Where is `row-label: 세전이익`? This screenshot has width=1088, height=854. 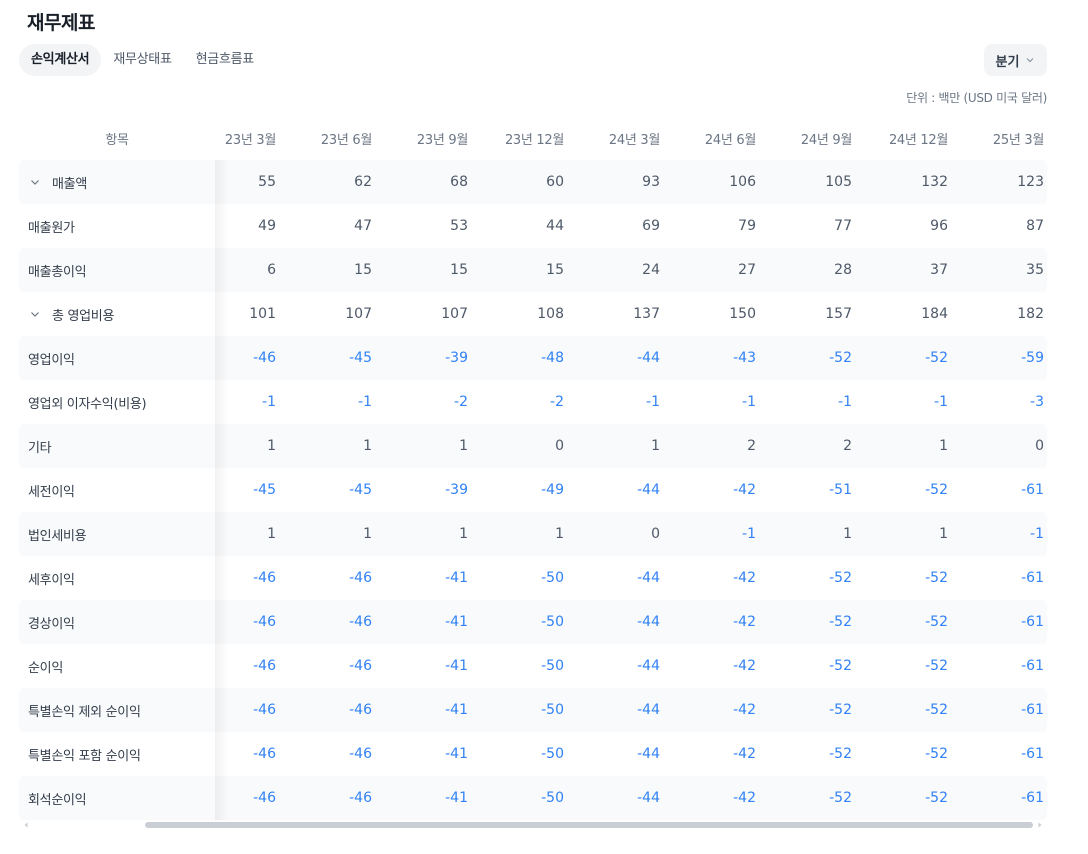
row-label: 세전이익 is located at coordinates (117, 490).